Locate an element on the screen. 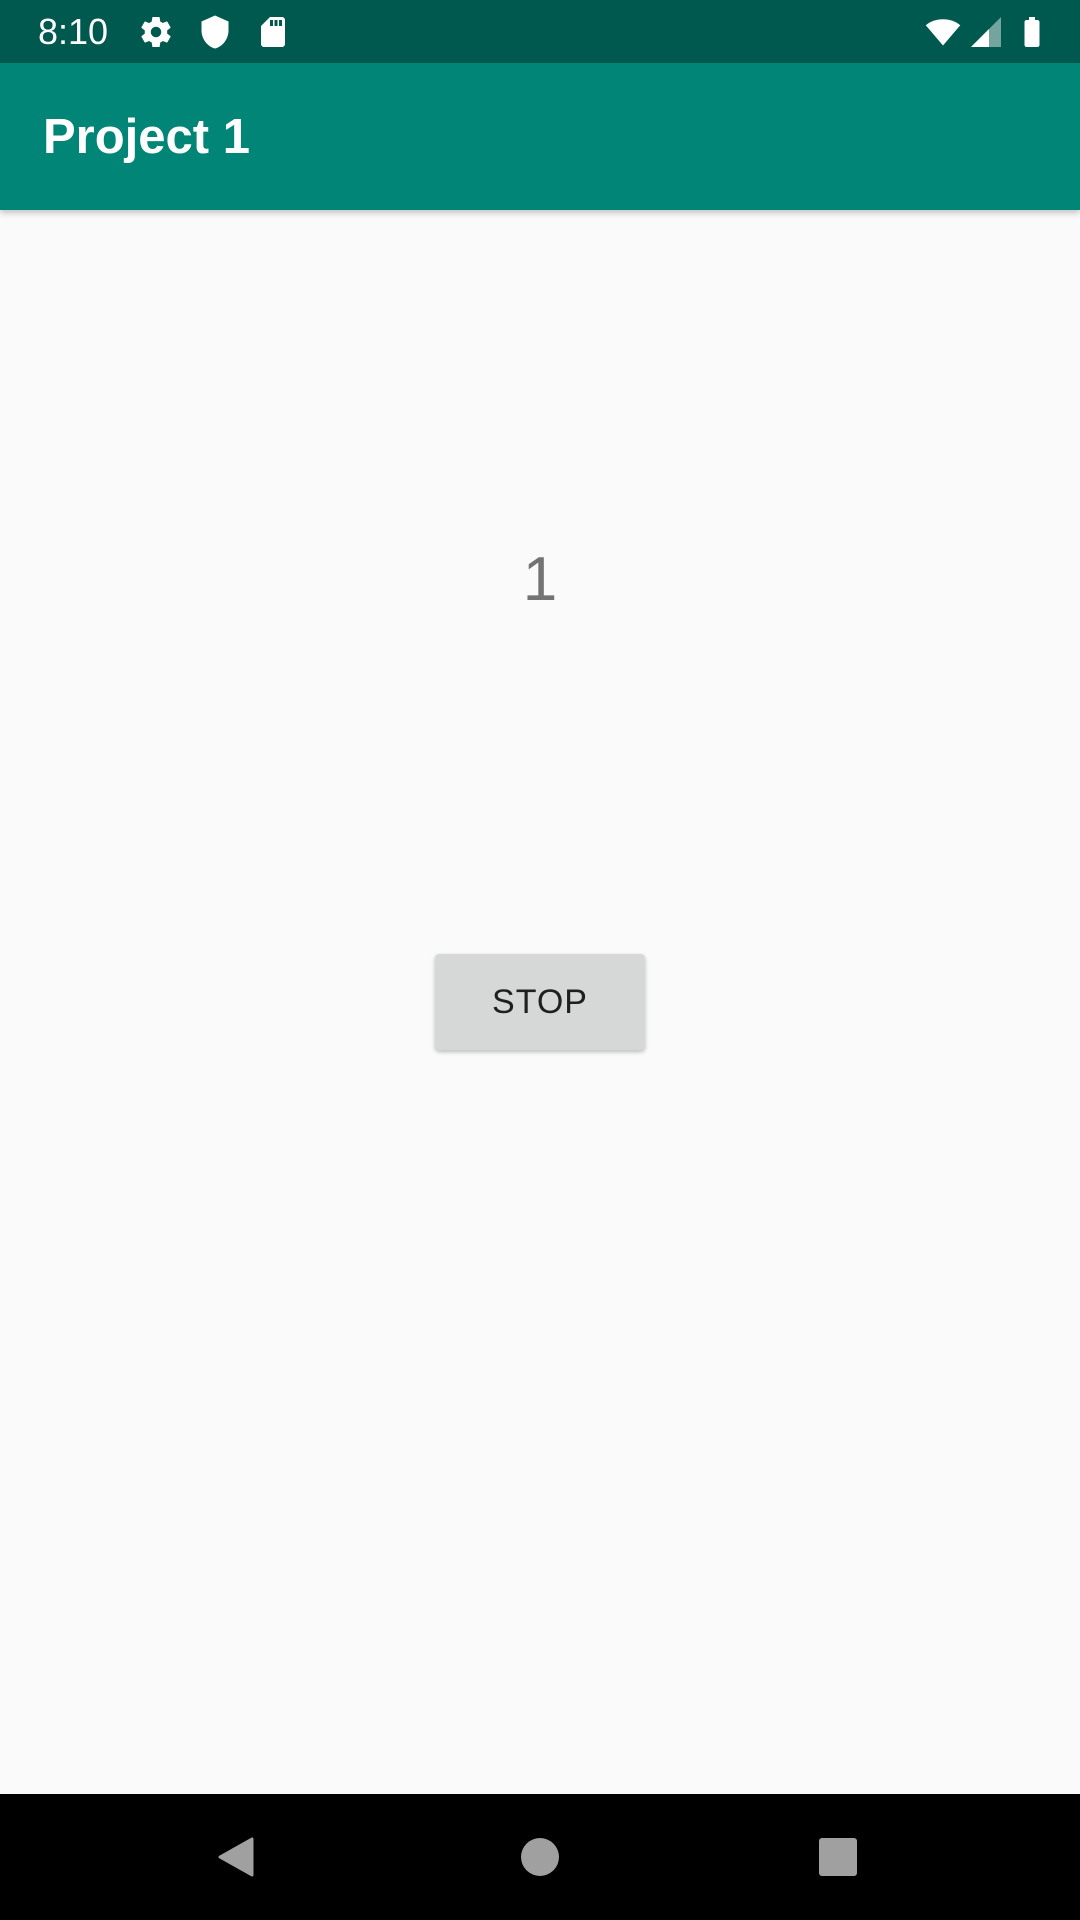  counter-value: 1 is located at coordinates (540, 579).